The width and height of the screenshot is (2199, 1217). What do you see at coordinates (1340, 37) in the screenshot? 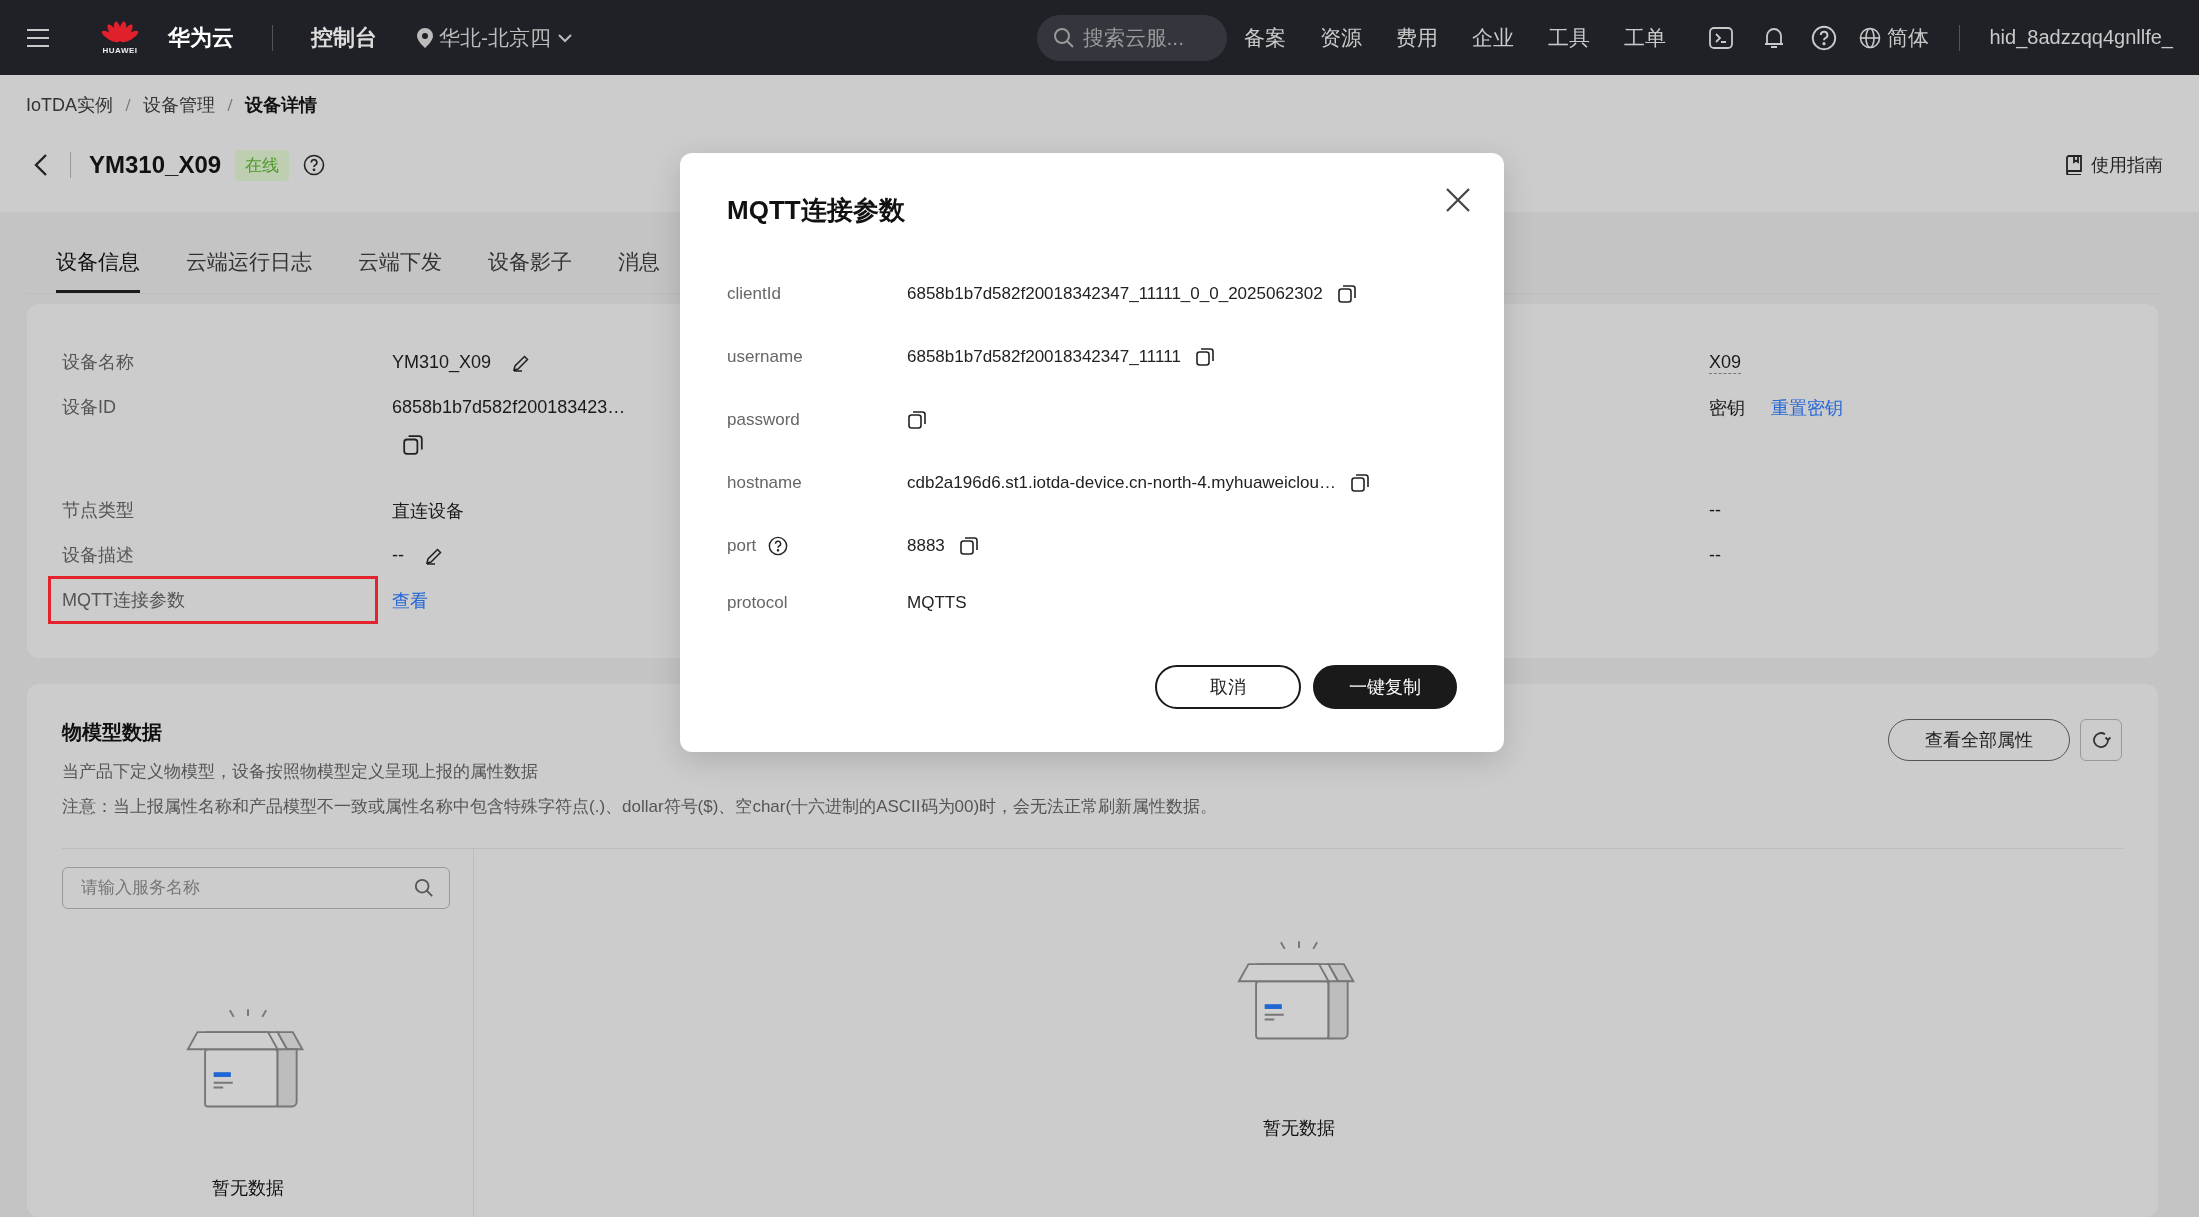
I see `nav-link: 资源` at bounding box center [1340, 37].